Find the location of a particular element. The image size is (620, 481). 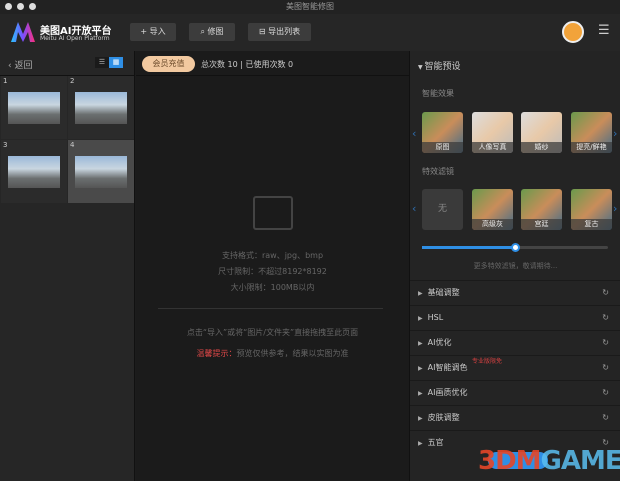

thumbnail-number: 3 is located at coordinates (5, 145).